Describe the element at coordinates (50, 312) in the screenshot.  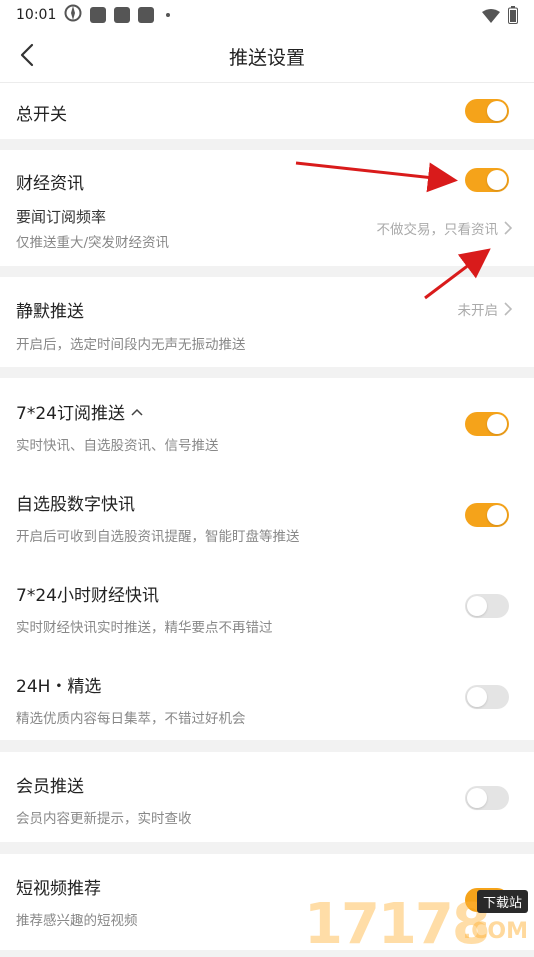
I see `silent-push-title: 静默推送` at that location.